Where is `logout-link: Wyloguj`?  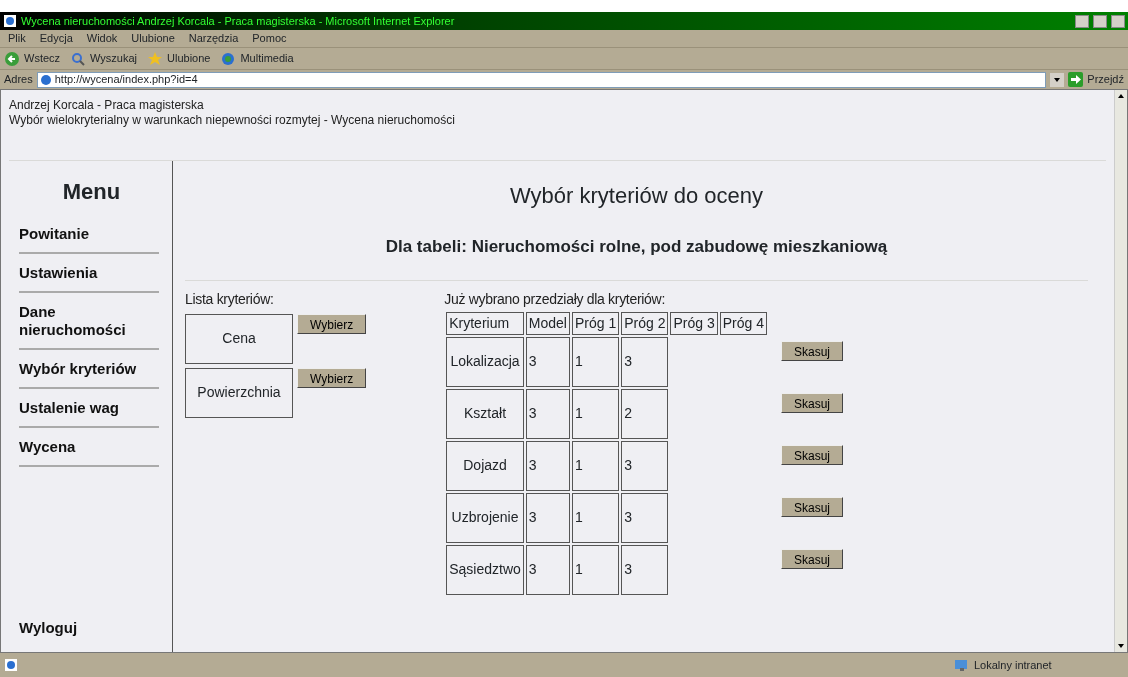
logout-link: Wyloguj is located at coordinates (89, 630).